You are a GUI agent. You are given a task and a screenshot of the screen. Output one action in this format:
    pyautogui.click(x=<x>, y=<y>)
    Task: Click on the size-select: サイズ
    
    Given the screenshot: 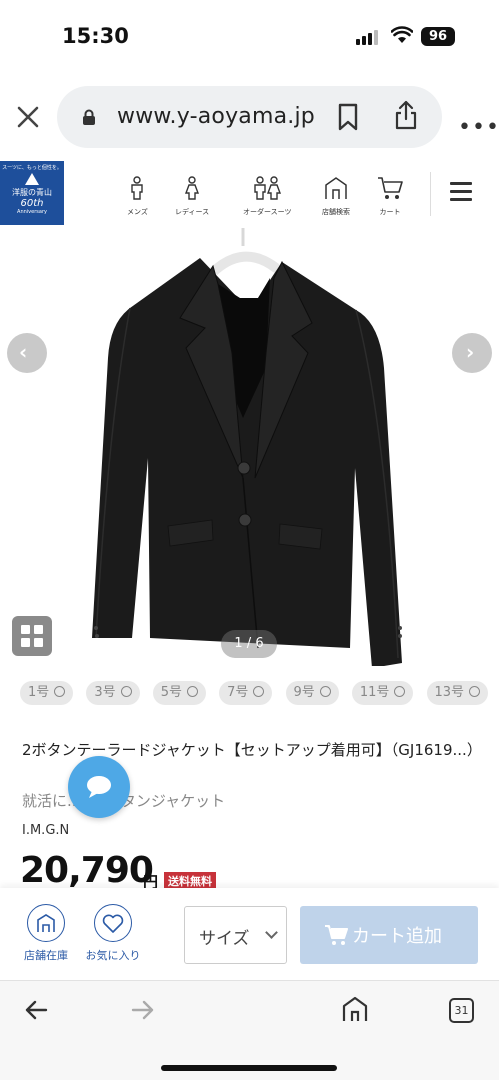 What is the action you would take?
    pyautogui.click(x=235, y=935)
    